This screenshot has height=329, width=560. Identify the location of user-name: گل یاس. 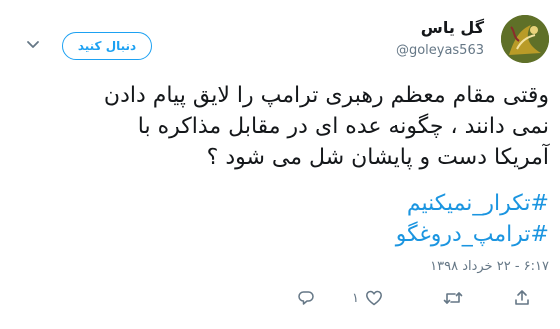
(452, 27).